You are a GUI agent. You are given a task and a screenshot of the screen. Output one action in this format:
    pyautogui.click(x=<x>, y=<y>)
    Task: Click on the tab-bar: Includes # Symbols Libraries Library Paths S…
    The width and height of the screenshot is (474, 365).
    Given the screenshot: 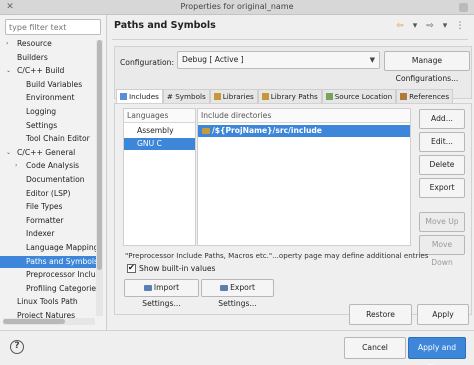 What is the action you would take?
    pyautogui.click(x=285, y=96)
    